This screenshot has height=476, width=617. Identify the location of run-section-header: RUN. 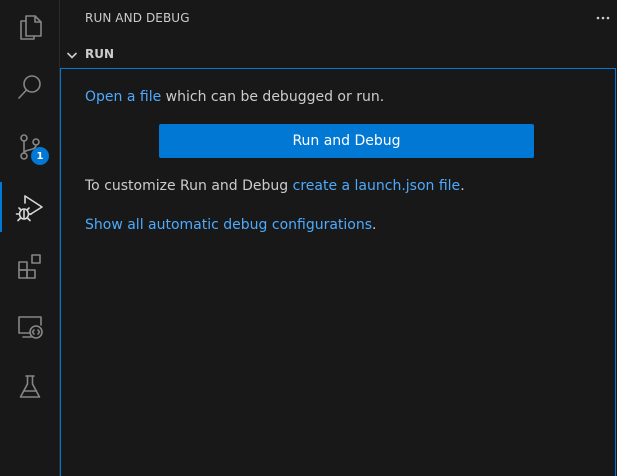
(338, 55).